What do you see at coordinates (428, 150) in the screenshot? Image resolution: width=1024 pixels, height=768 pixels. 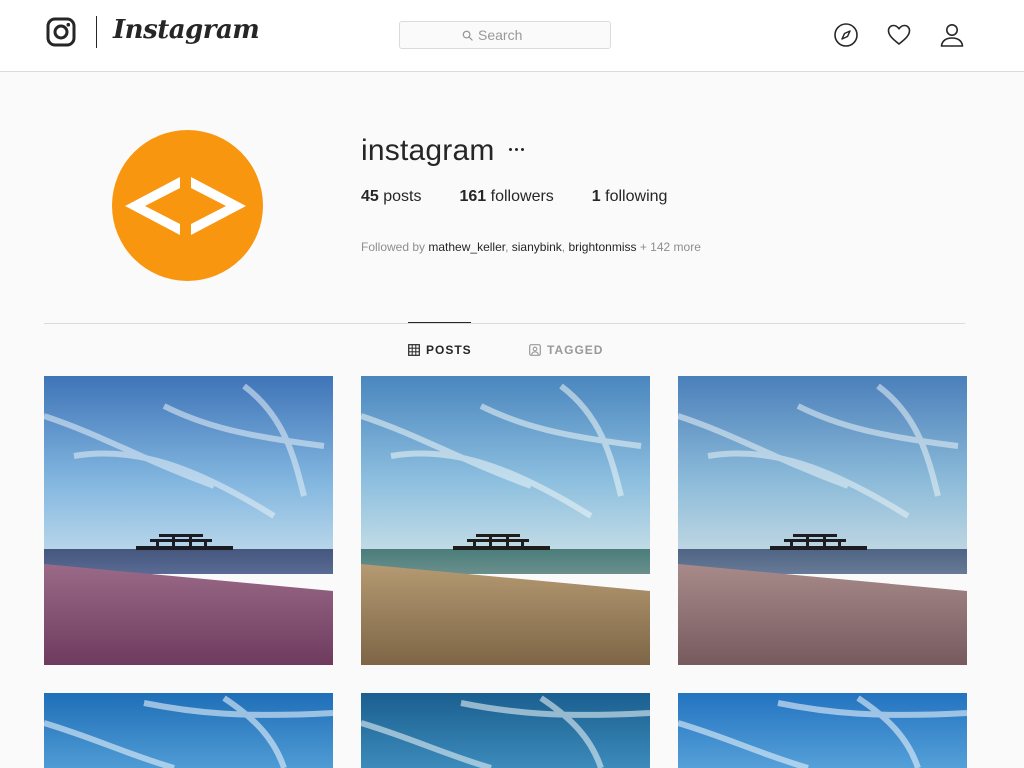 I see `profile-username: instagram` at bounding box center [428, 150].